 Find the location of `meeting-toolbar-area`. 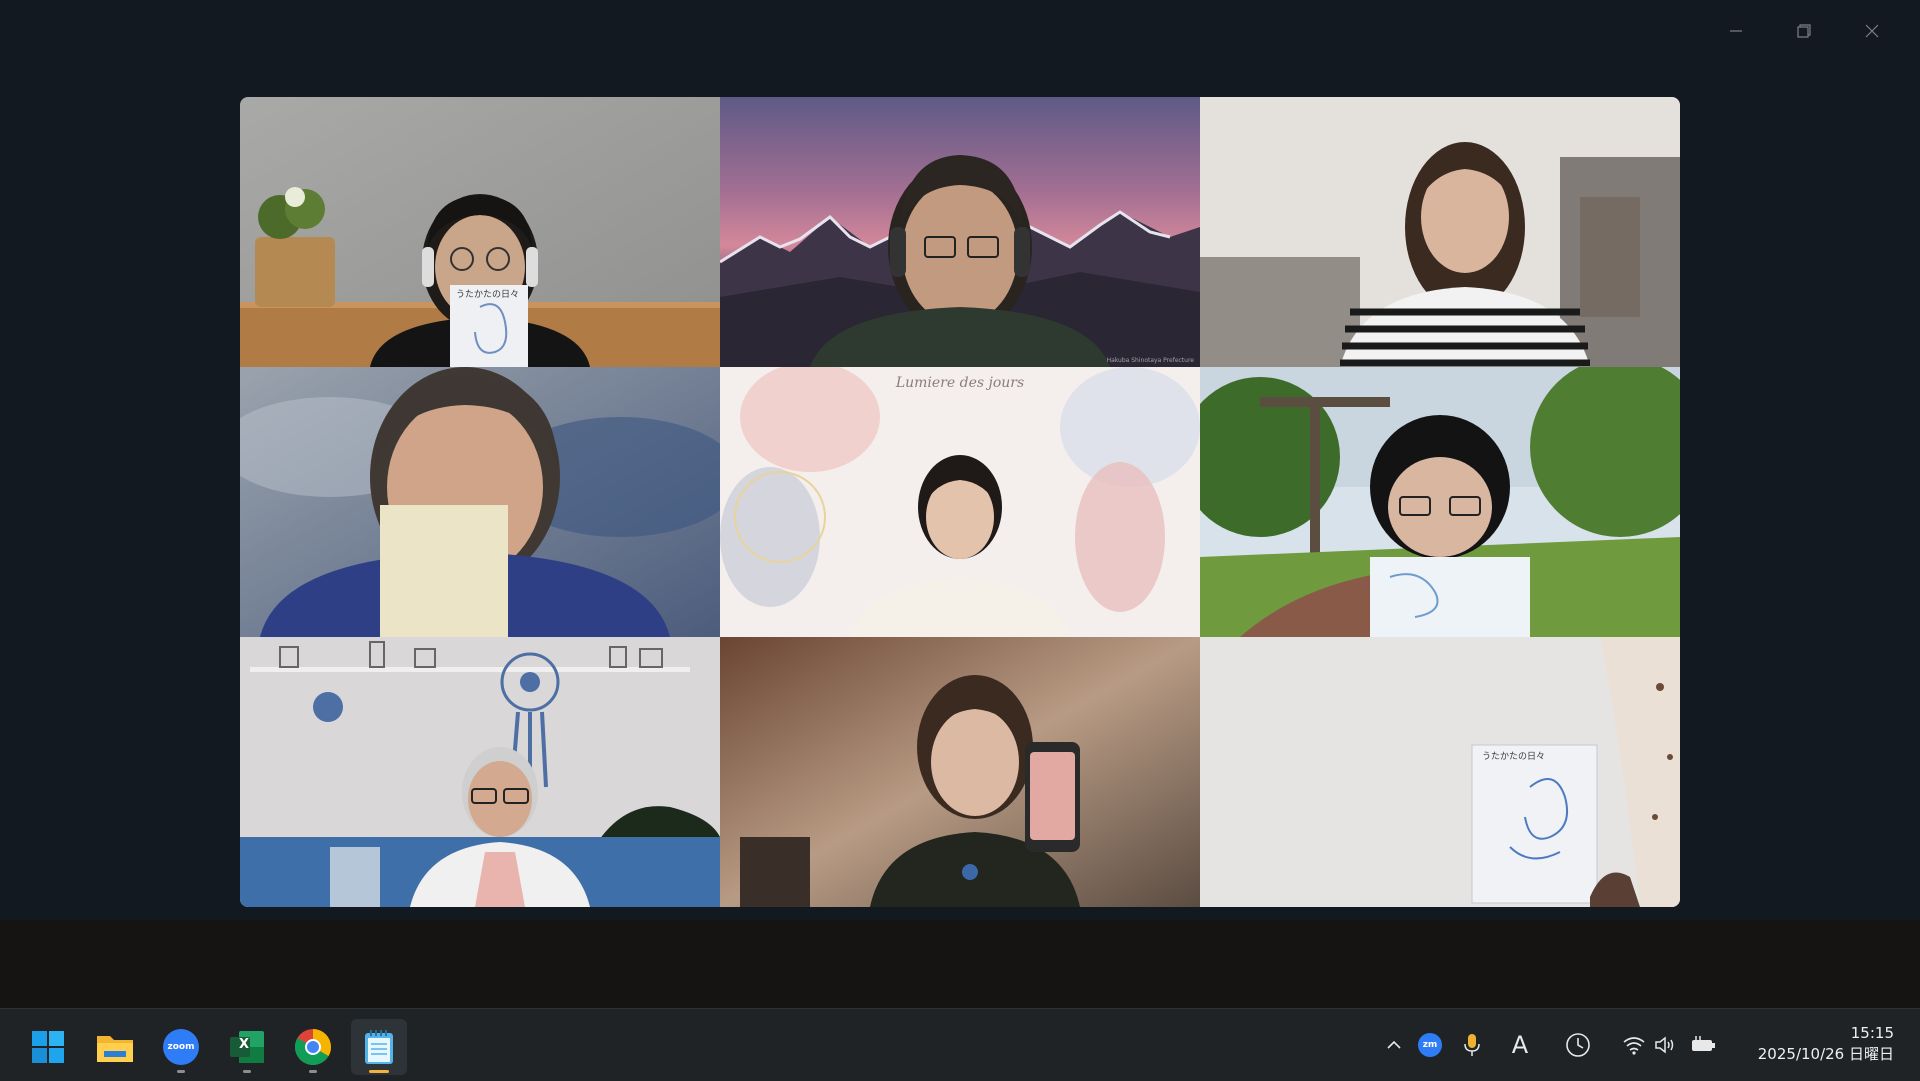

meeting-toolbar-area is located at coordinates (960, 964).